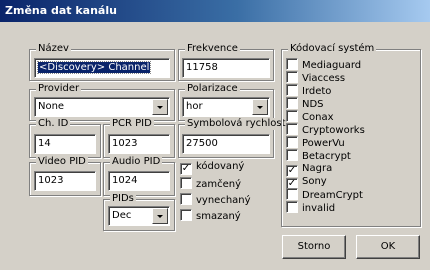 This screenshot has height=270, width=430. I want to click on encoding-system-checkbox: Mediaguard, so click(323, 65).